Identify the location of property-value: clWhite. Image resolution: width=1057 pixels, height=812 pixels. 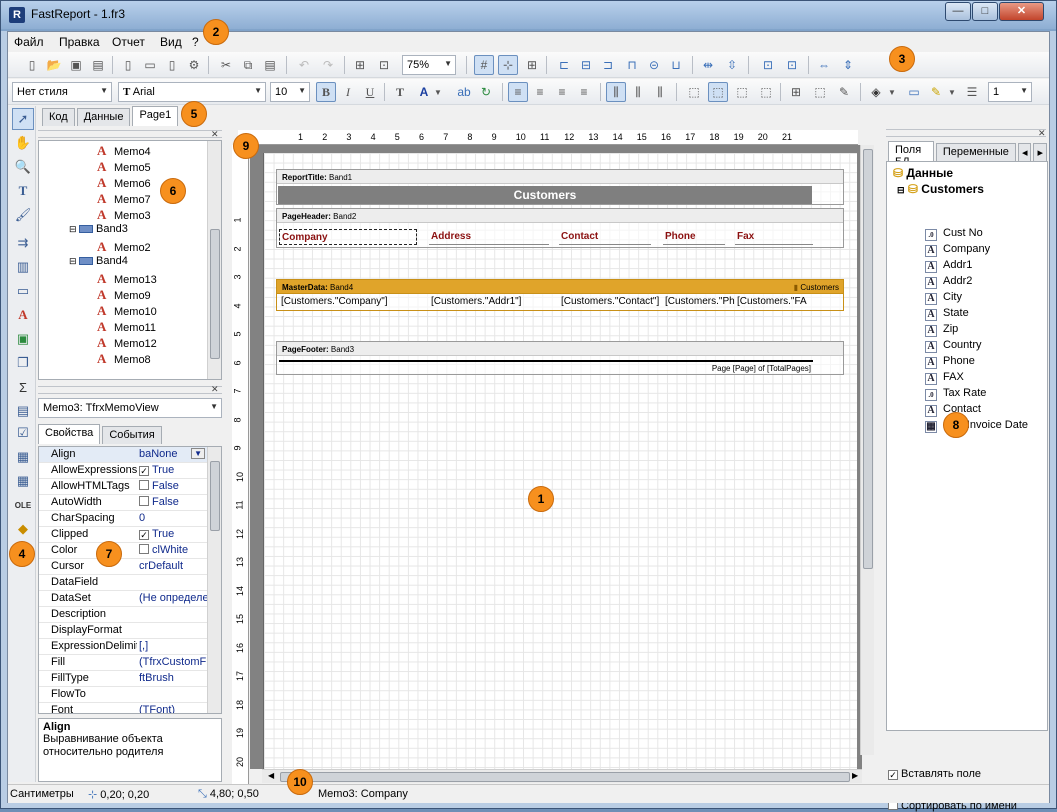
(170, 550).